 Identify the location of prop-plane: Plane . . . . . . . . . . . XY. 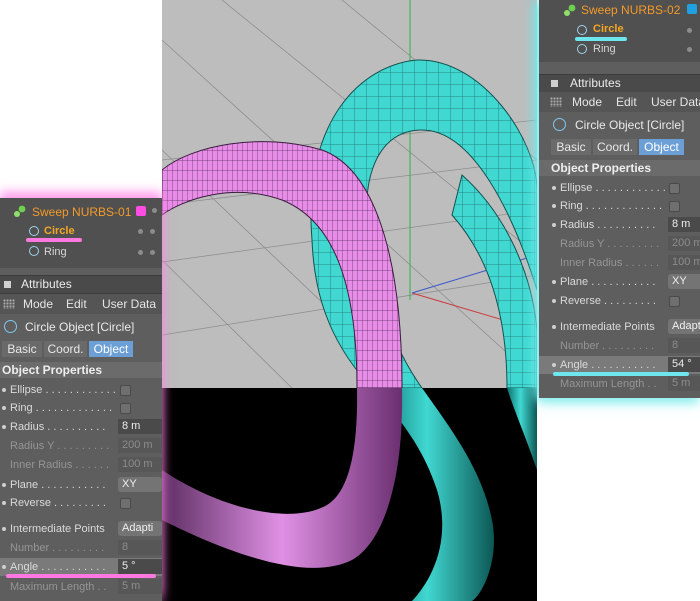
(619, 282).